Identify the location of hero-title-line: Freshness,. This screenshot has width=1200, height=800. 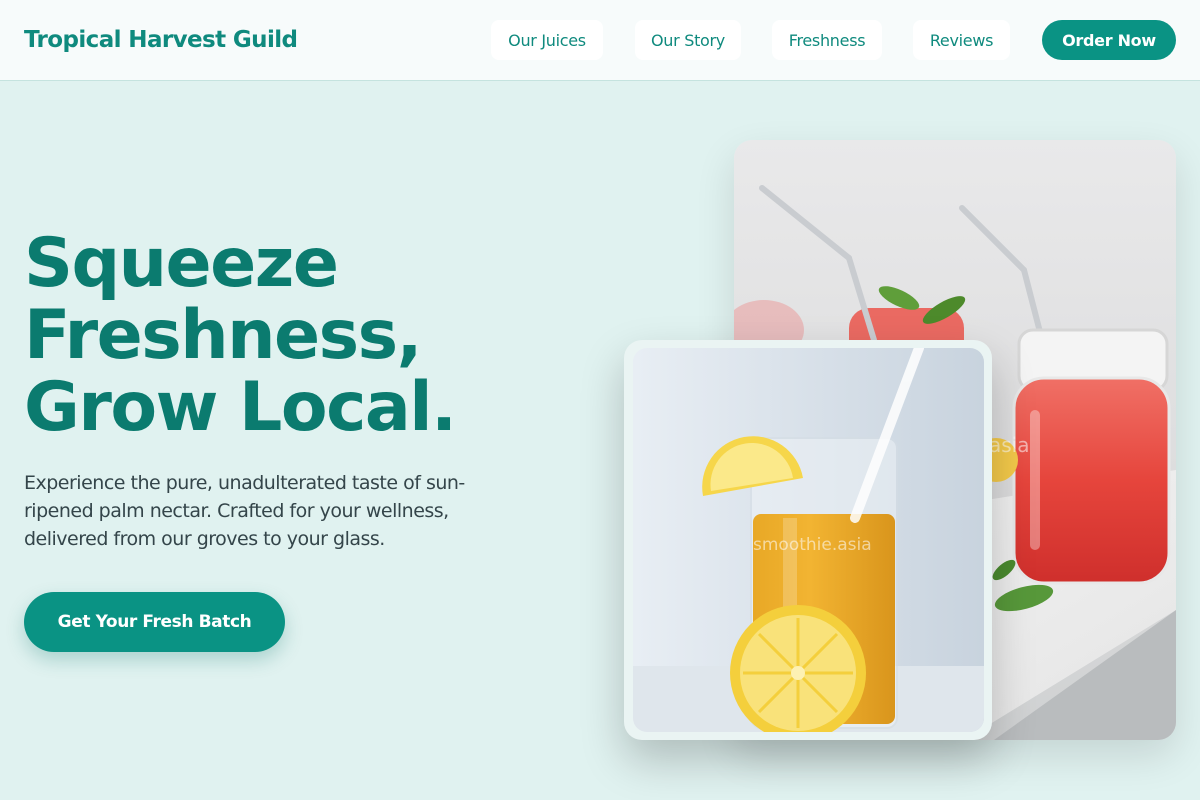
(223, 335).